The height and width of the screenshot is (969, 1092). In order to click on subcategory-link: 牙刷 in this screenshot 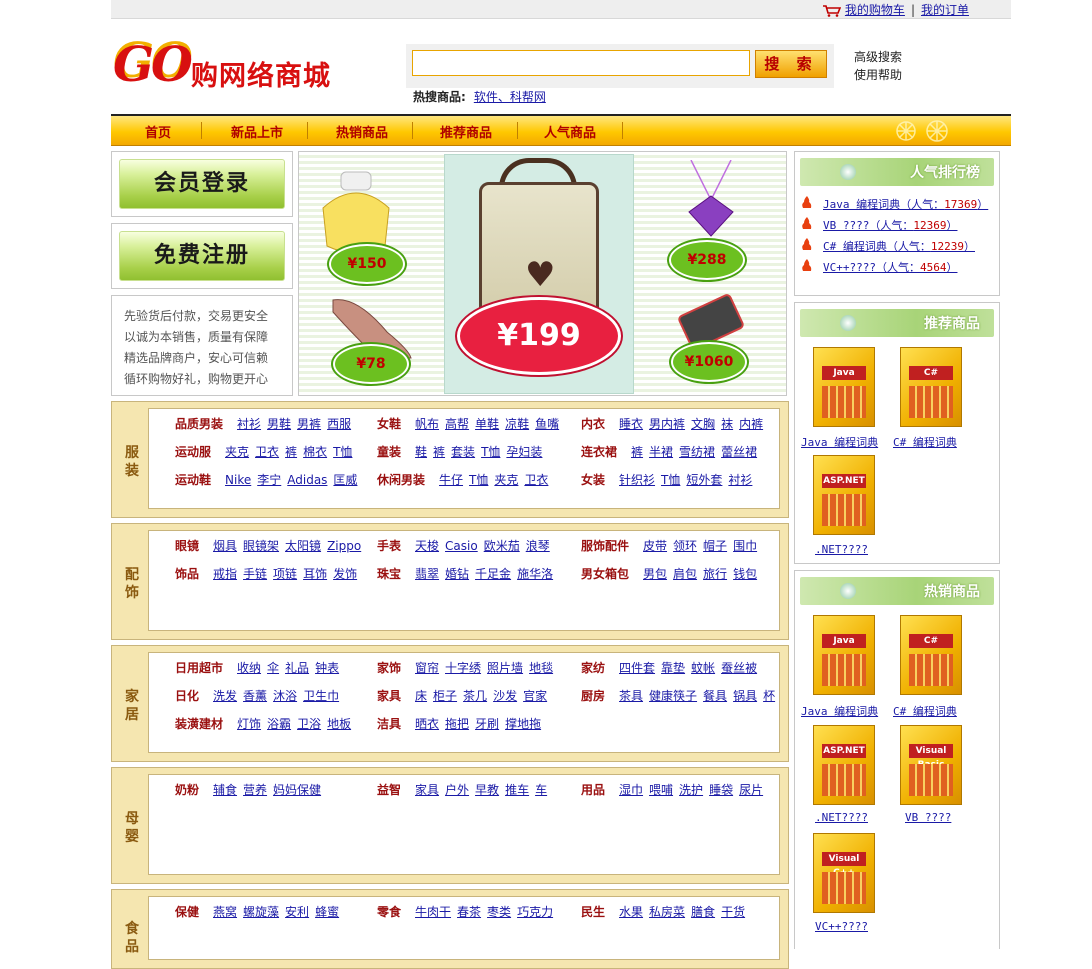, I will do `click(487, 724)`.